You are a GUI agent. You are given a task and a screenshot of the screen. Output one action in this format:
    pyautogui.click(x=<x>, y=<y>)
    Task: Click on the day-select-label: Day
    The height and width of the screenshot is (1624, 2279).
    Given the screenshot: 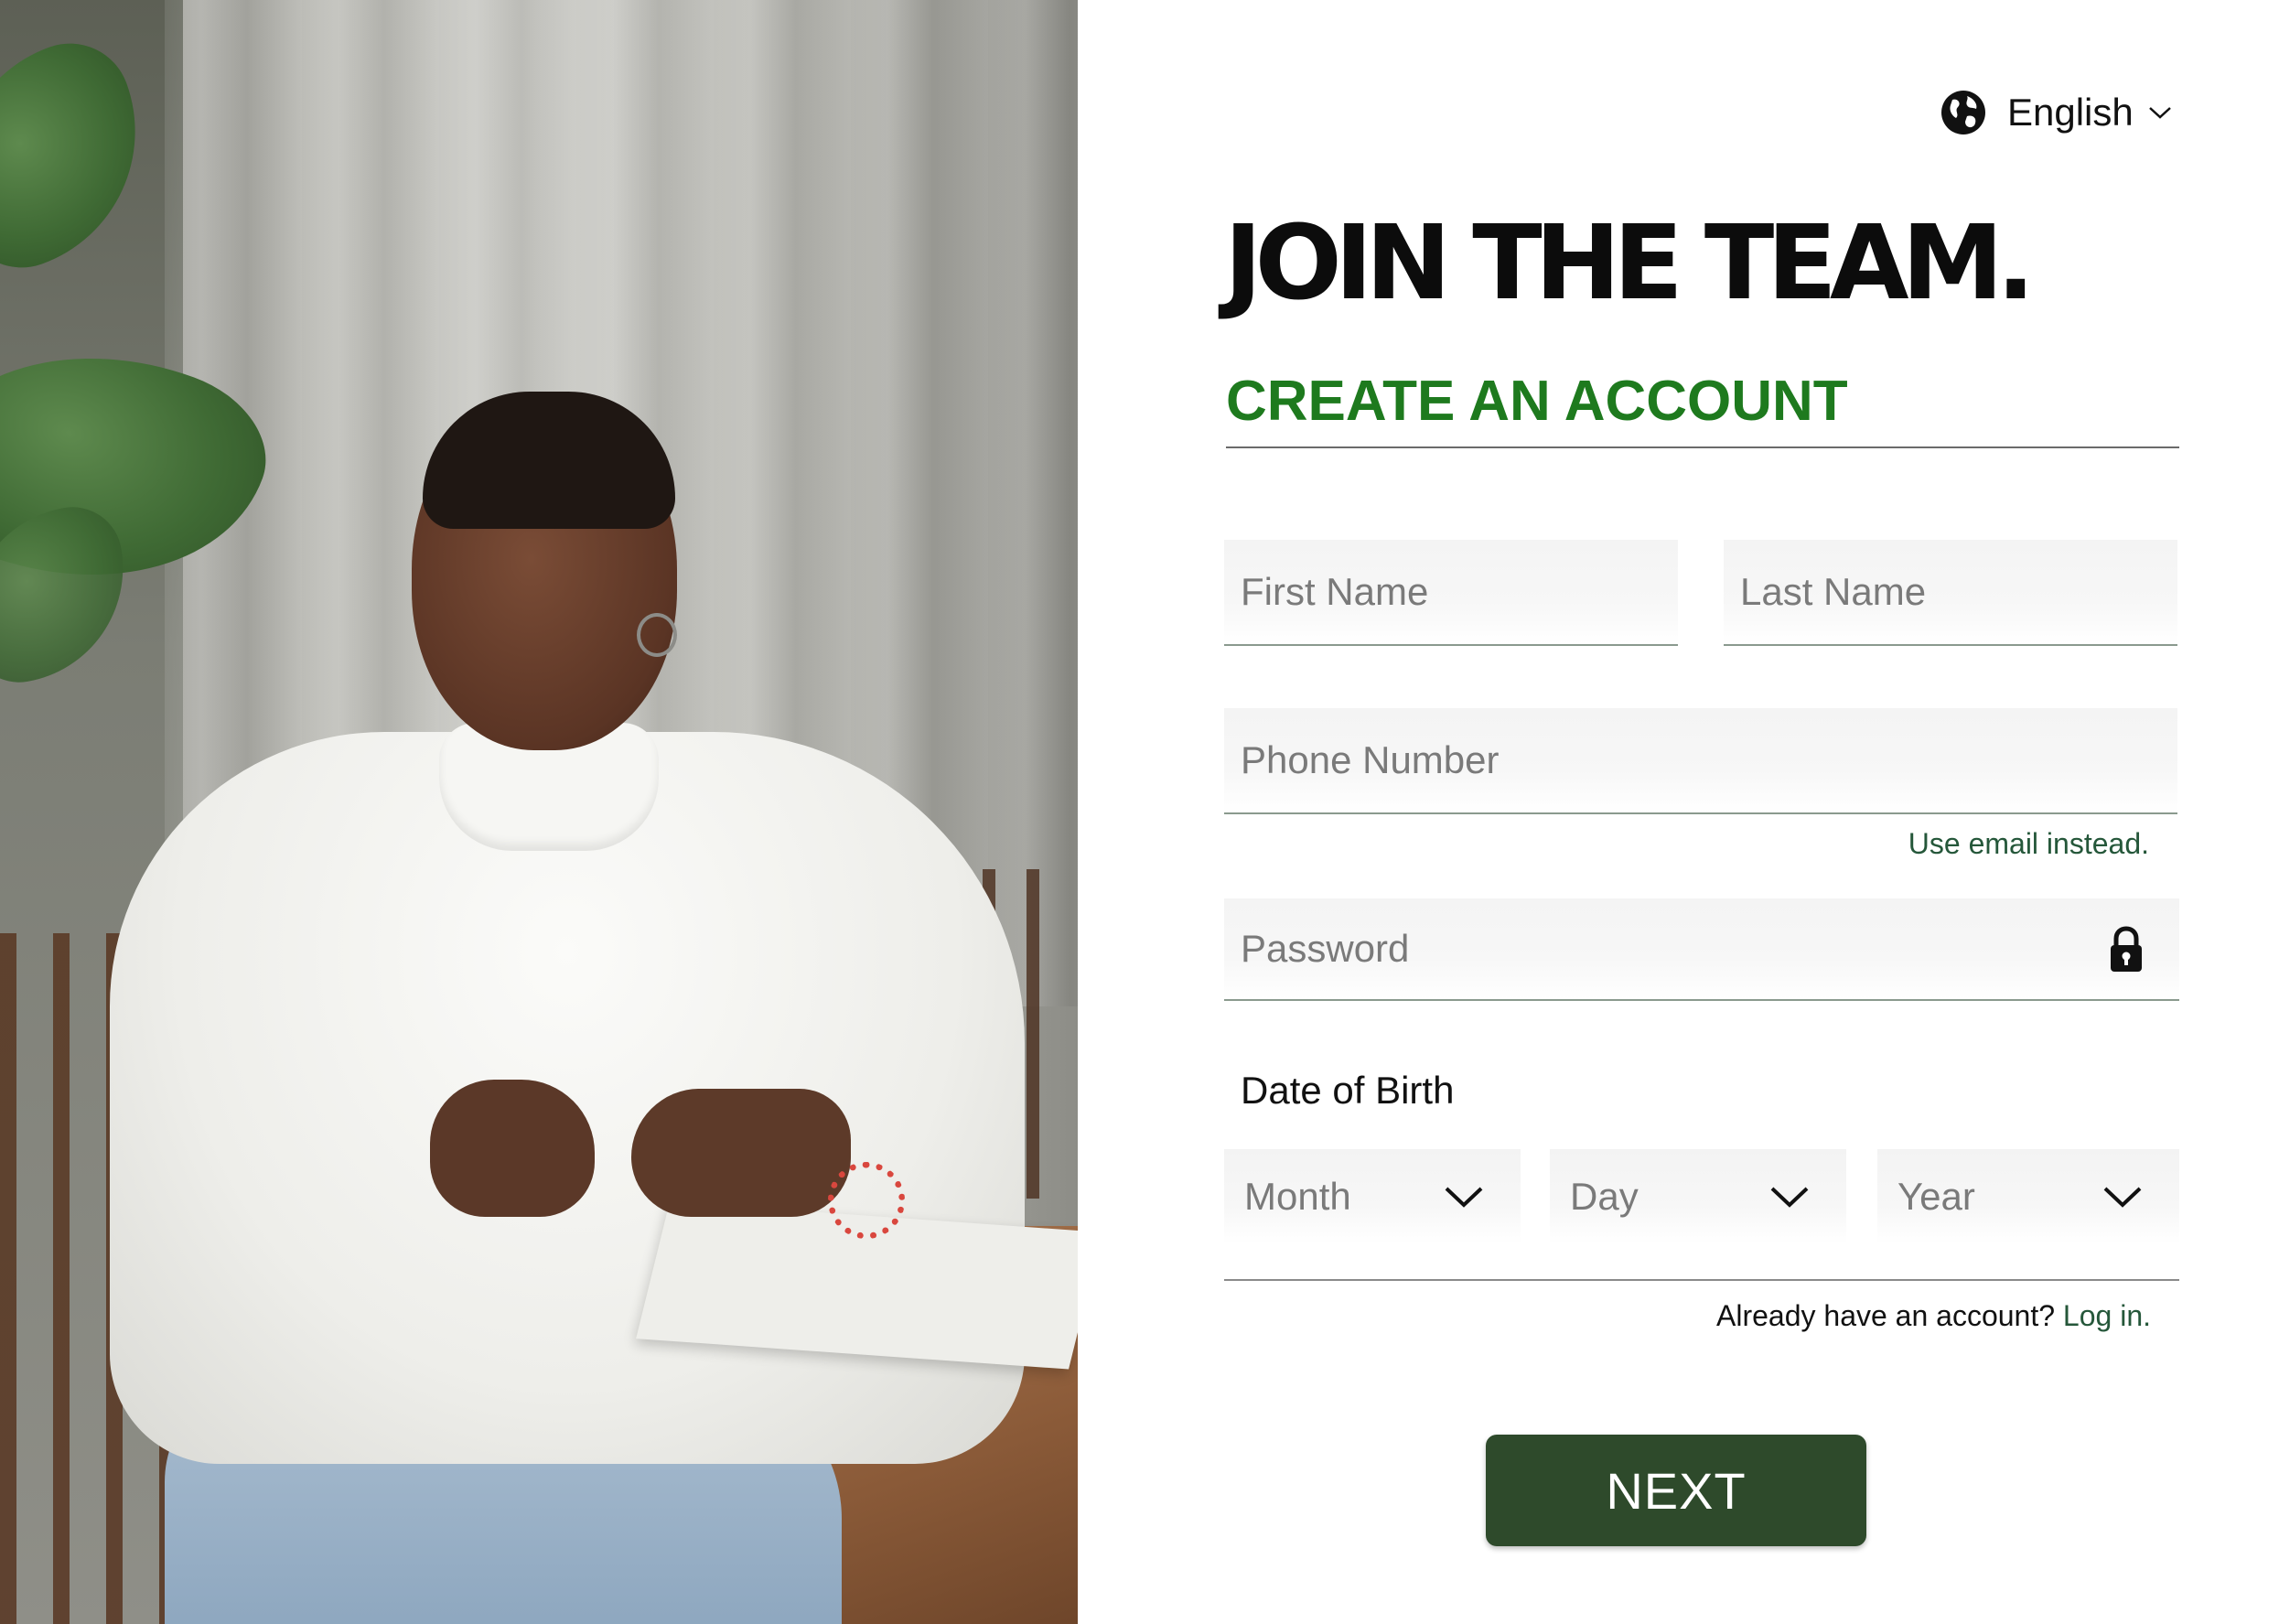 What is the action you would take?
    pyautogui.click(x=1604, y=1196)
    